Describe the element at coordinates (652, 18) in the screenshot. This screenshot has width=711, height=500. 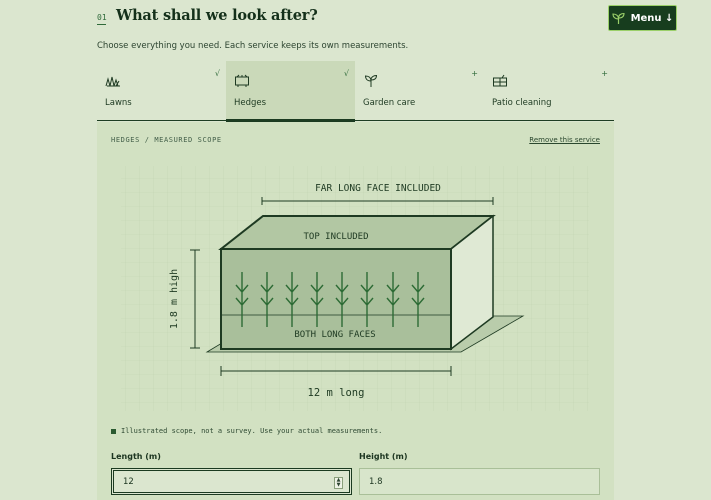
I see `menu-label: Menu ↓` at that location.